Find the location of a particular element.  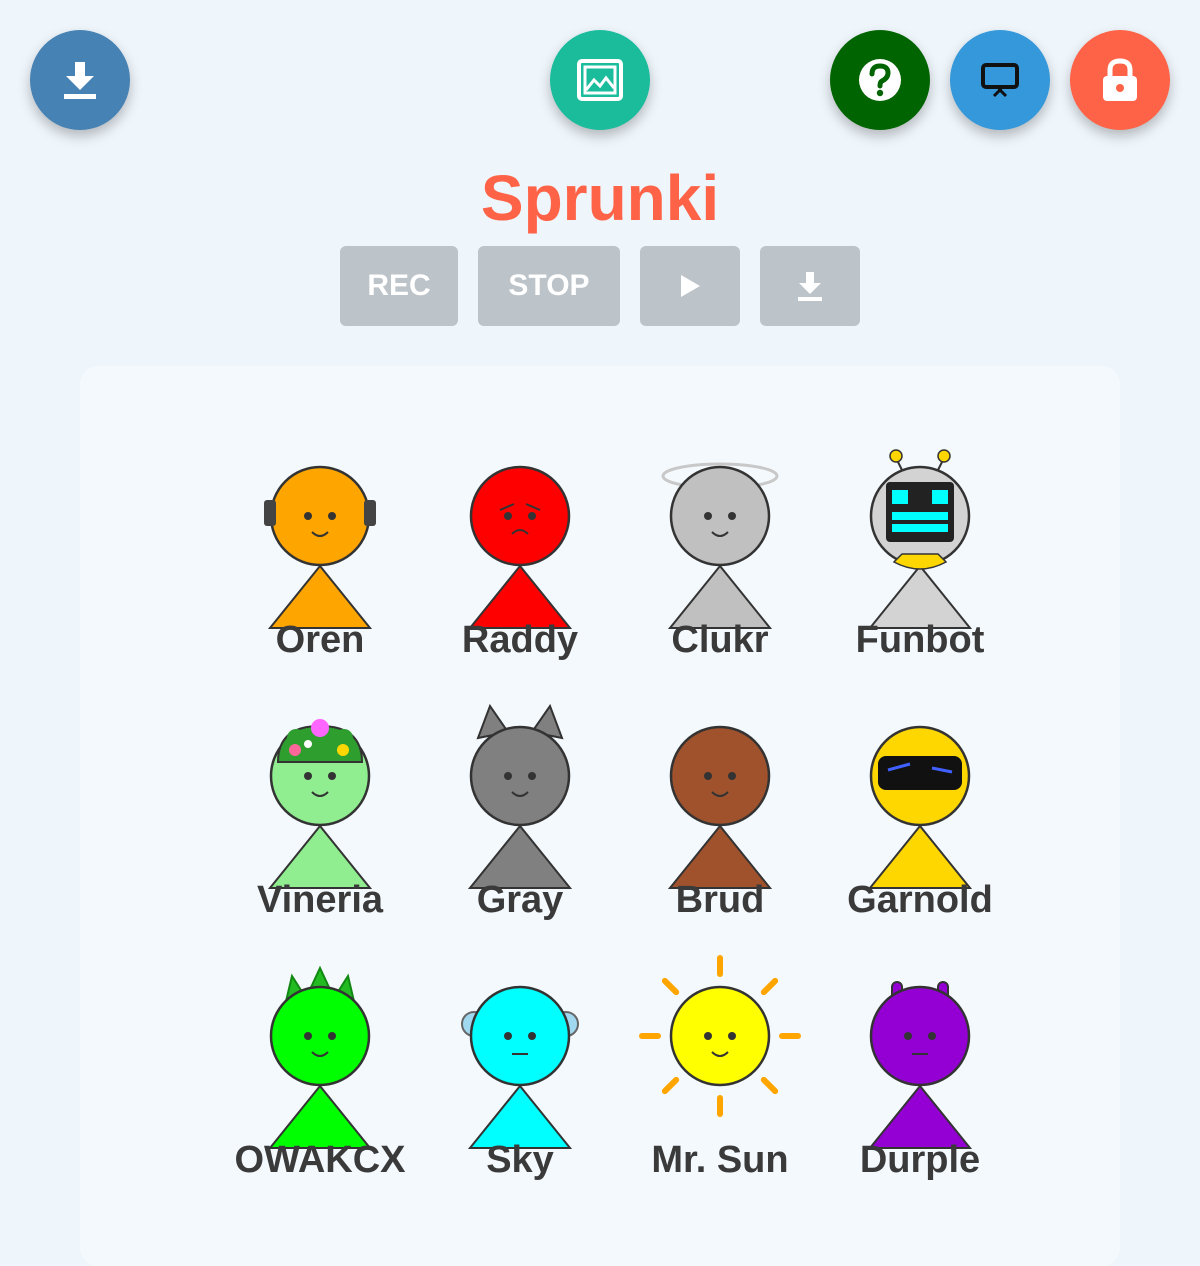

character-oren: Oren is located at coordinates (320, 556).